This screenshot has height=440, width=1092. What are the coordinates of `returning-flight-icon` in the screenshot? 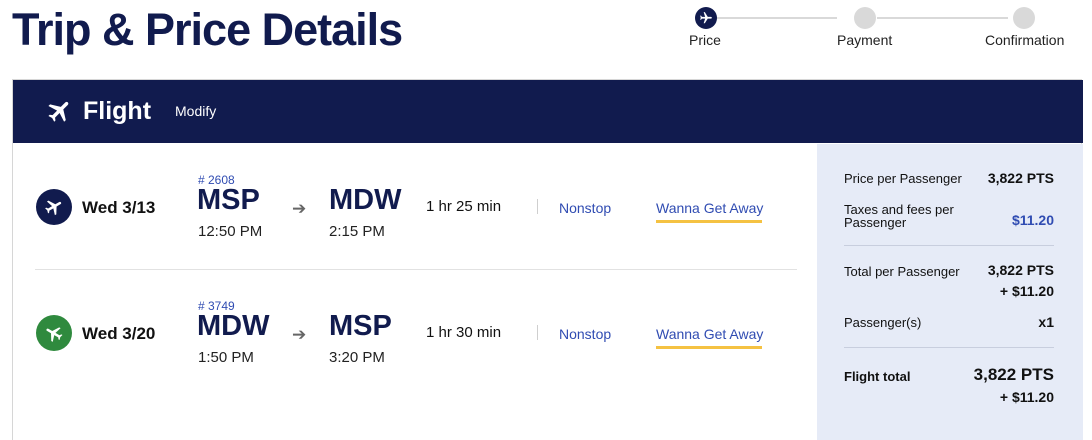 It's located at (54, 333).